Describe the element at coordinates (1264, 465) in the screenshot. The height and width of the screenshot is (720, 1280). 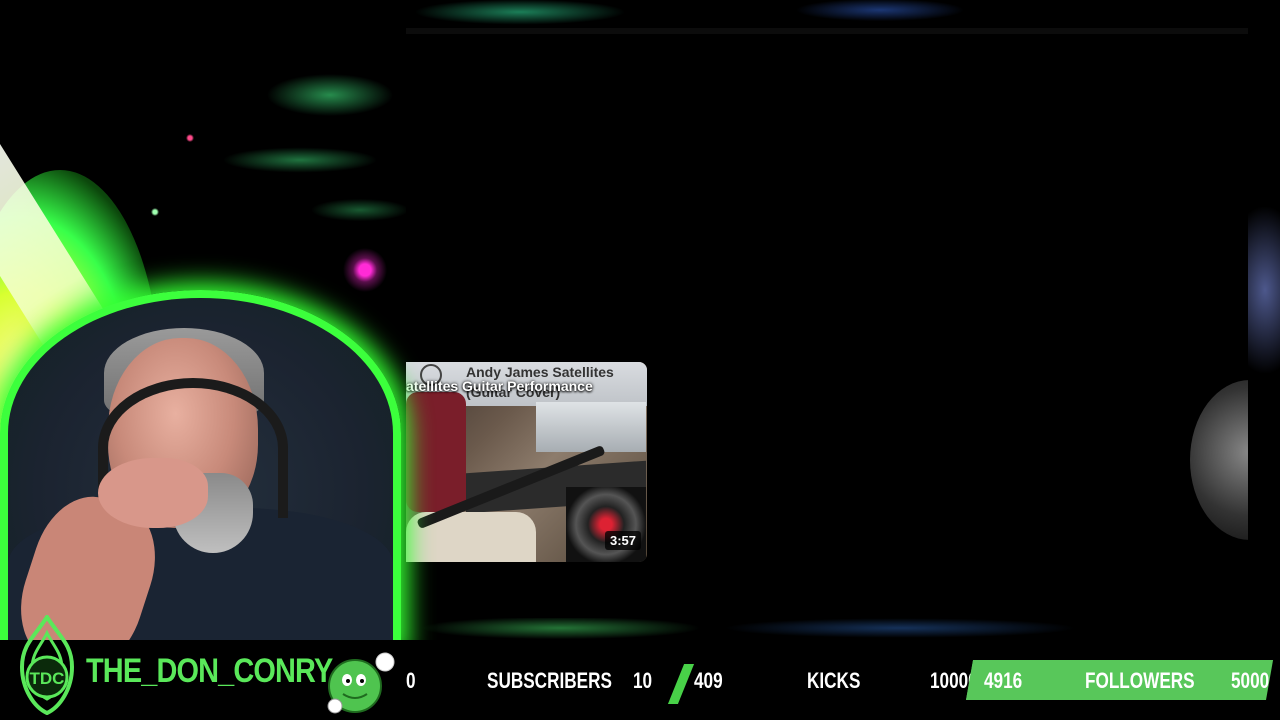
I see `right-edge-mask` at that location.